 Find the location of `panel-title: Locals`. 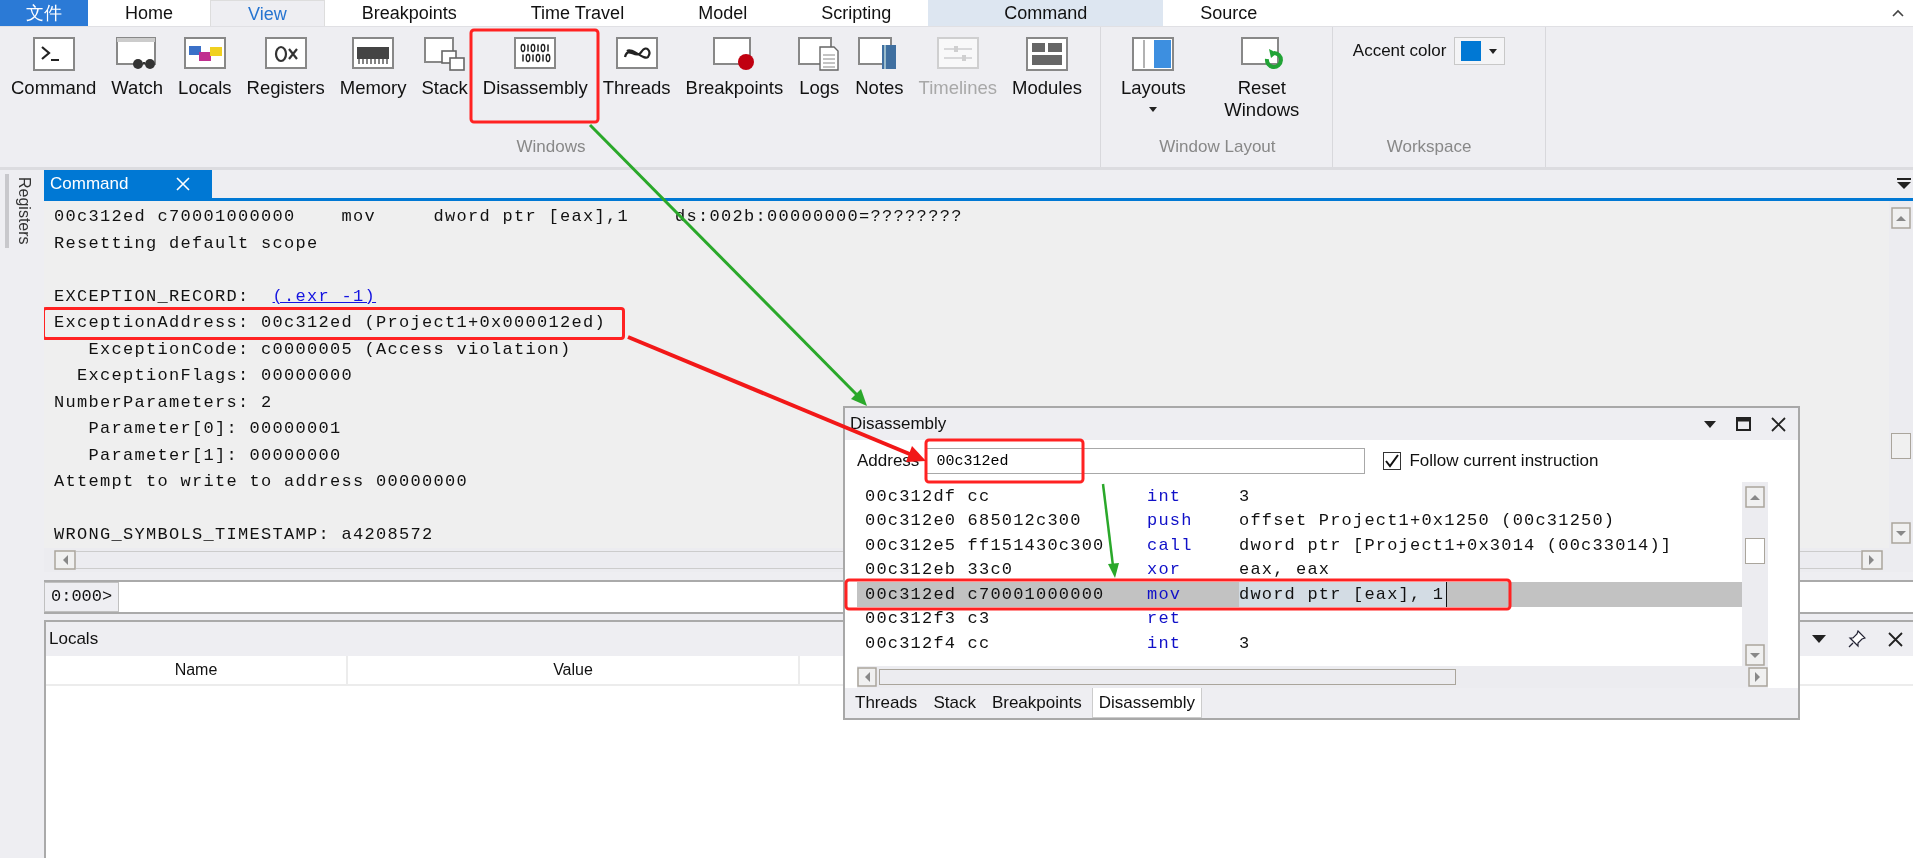

panel-title: Locals is located at coordinates (74, 639).